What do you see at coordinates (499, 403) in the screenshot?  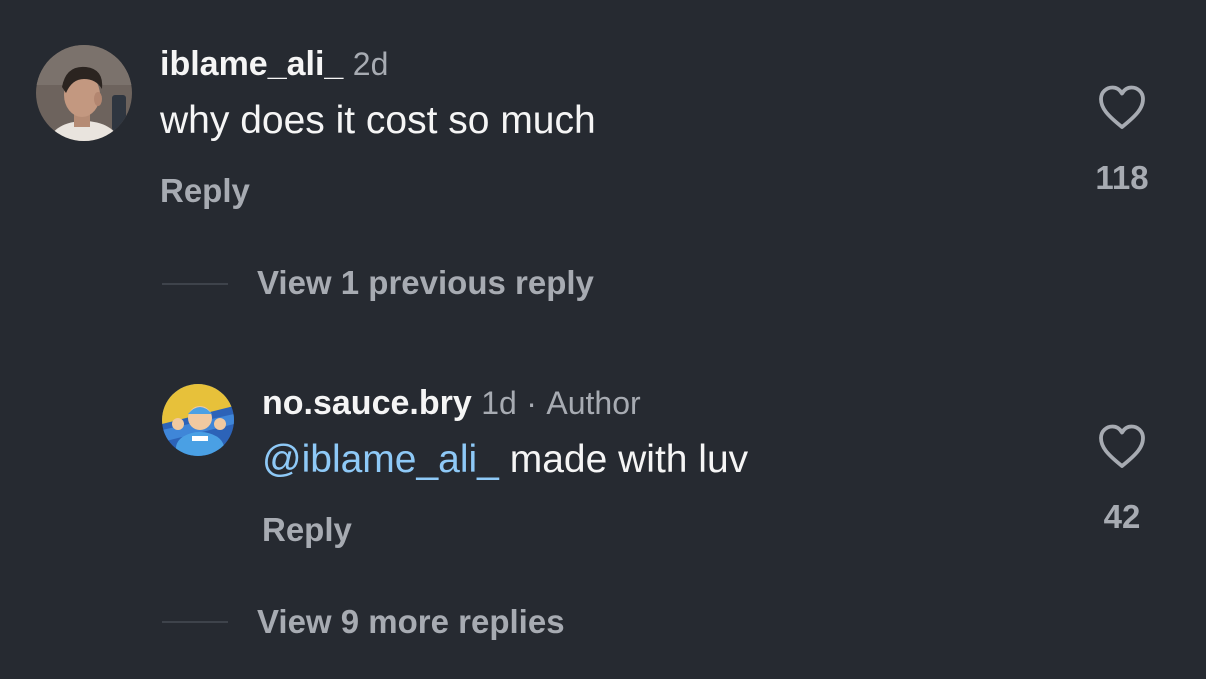 I see `comment-time: 1d` at bounding box center [499, 403].